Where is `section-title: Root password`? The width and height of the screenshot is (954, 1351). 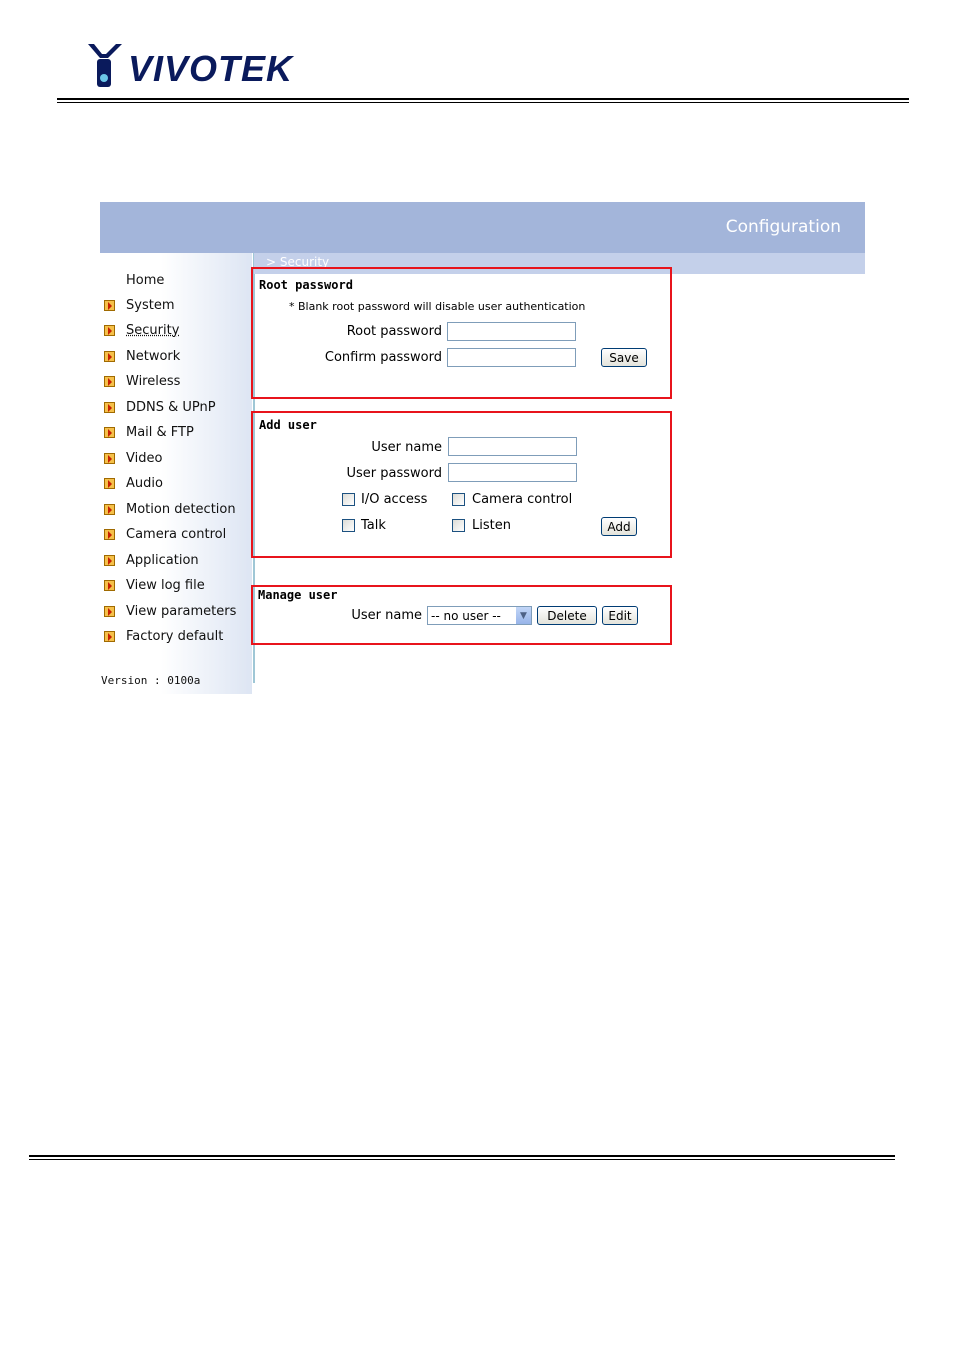 section-title: Root password is located at coordinates (306, 285).